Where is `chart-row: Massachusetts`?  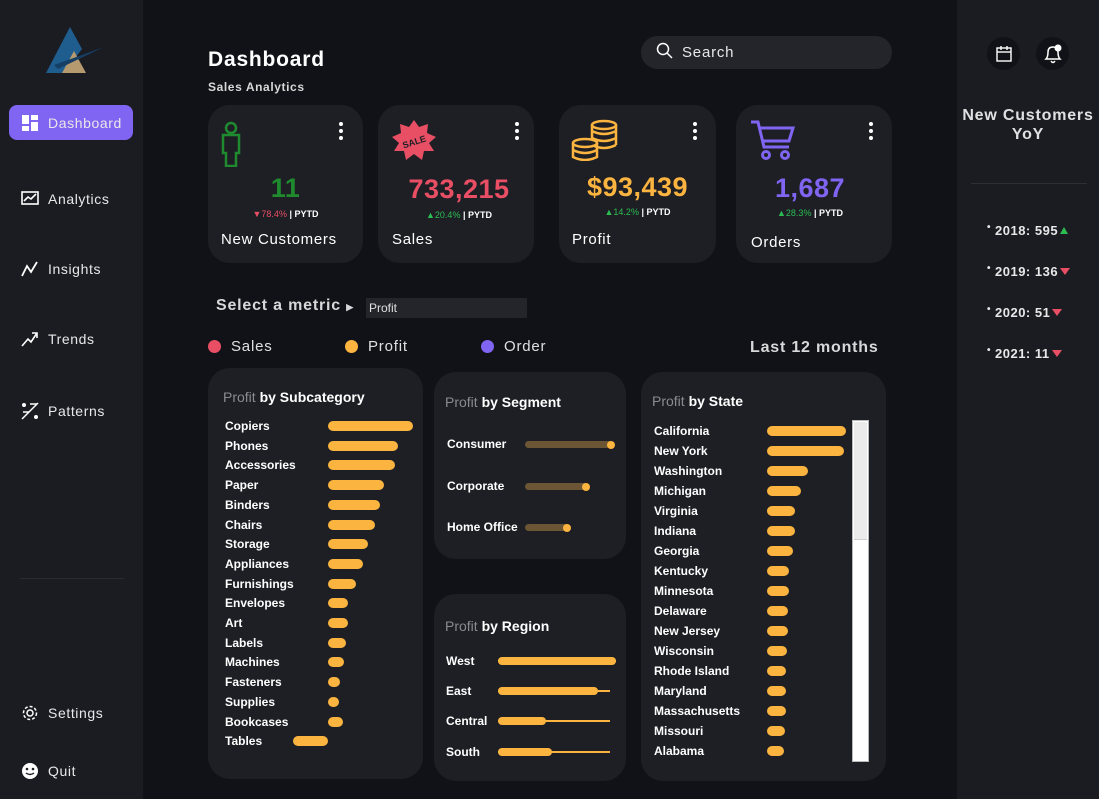
chart-row: Massachusetts is located at coordinates (763, 711).